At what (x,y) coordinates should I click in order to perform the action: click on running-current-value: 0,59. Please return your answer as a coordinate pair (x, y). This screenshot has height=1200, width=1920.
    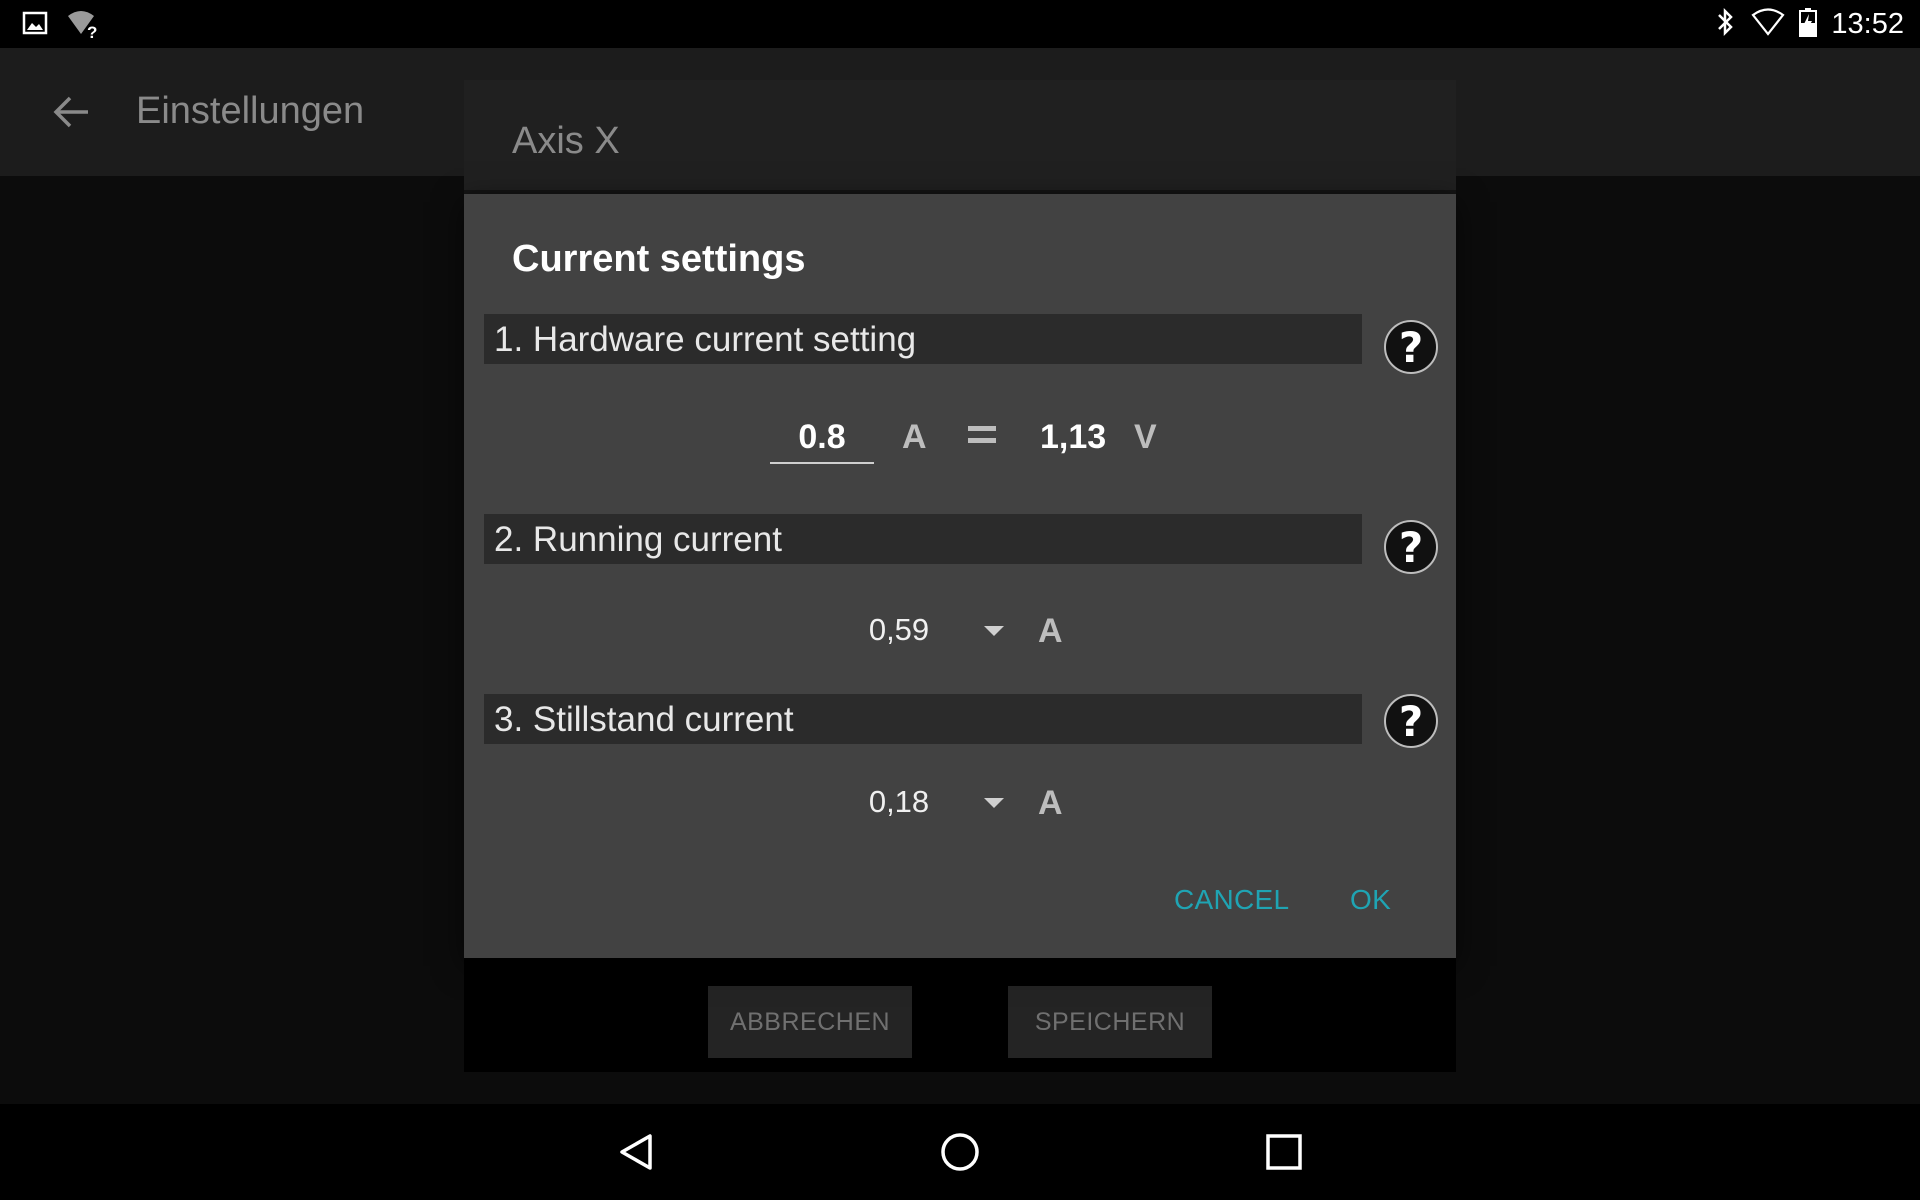
    Looking at the image, I should click on (899, 629).